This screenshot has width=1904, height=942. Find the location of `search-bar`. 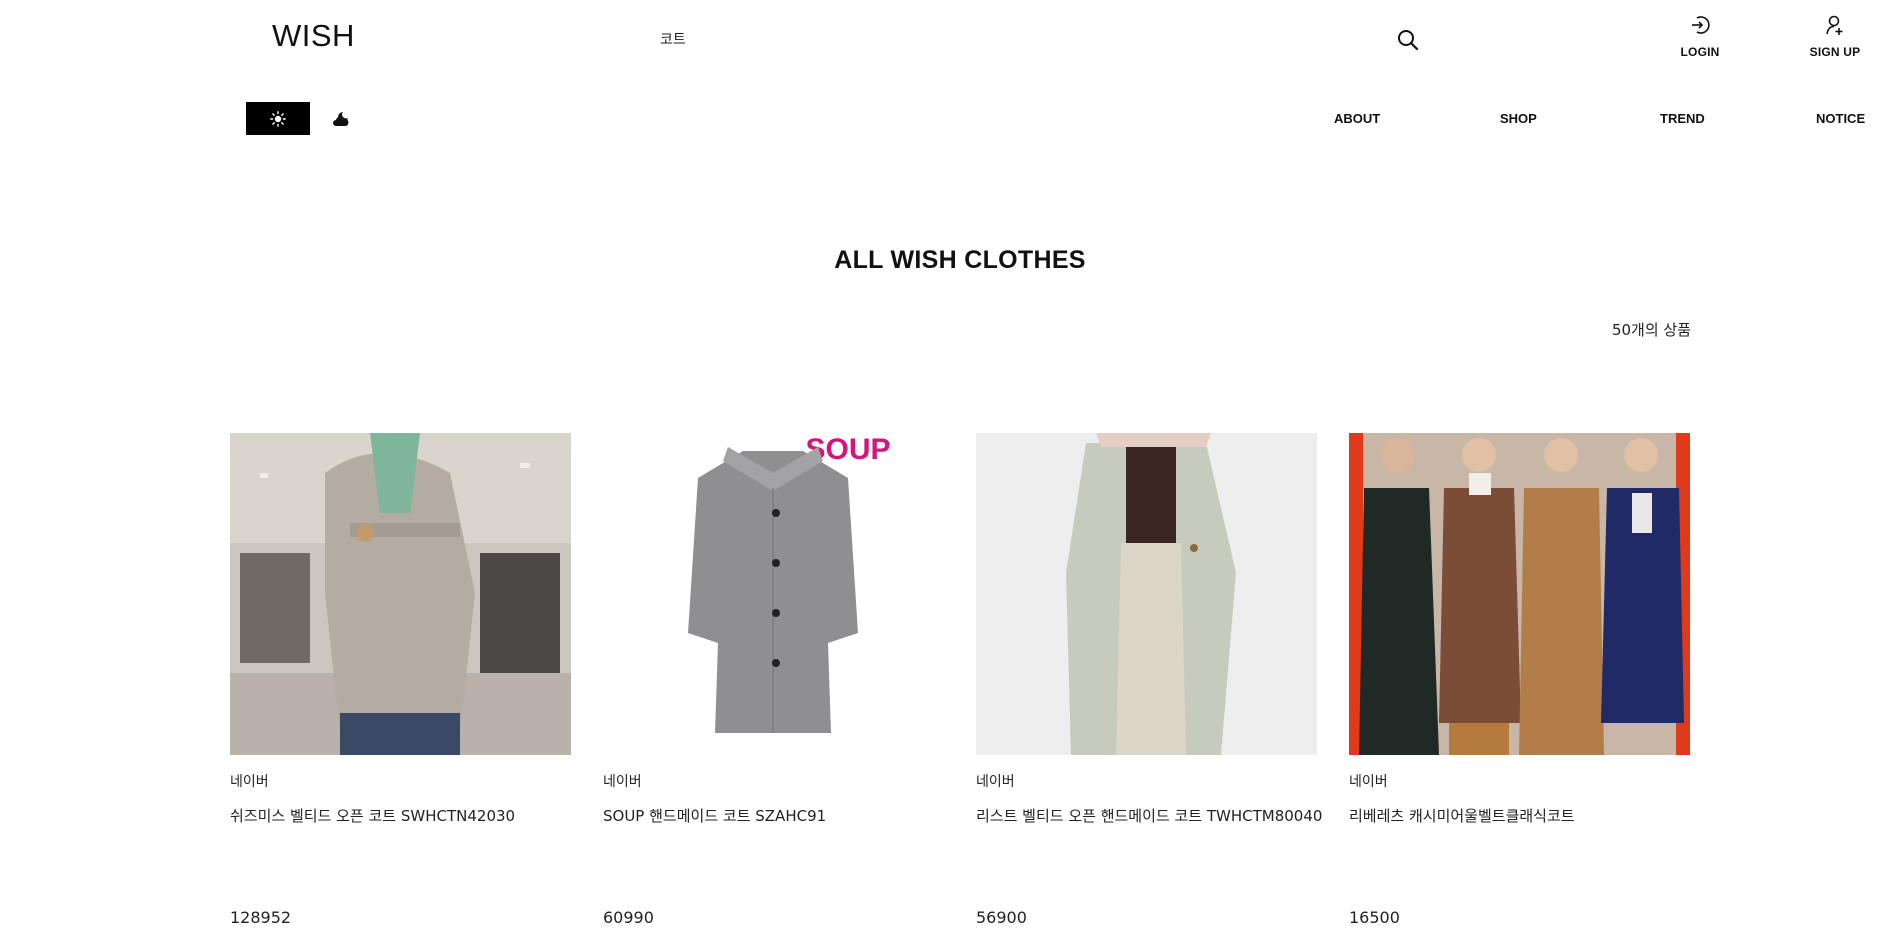

search-bar is located at coordinates (1034, 39).